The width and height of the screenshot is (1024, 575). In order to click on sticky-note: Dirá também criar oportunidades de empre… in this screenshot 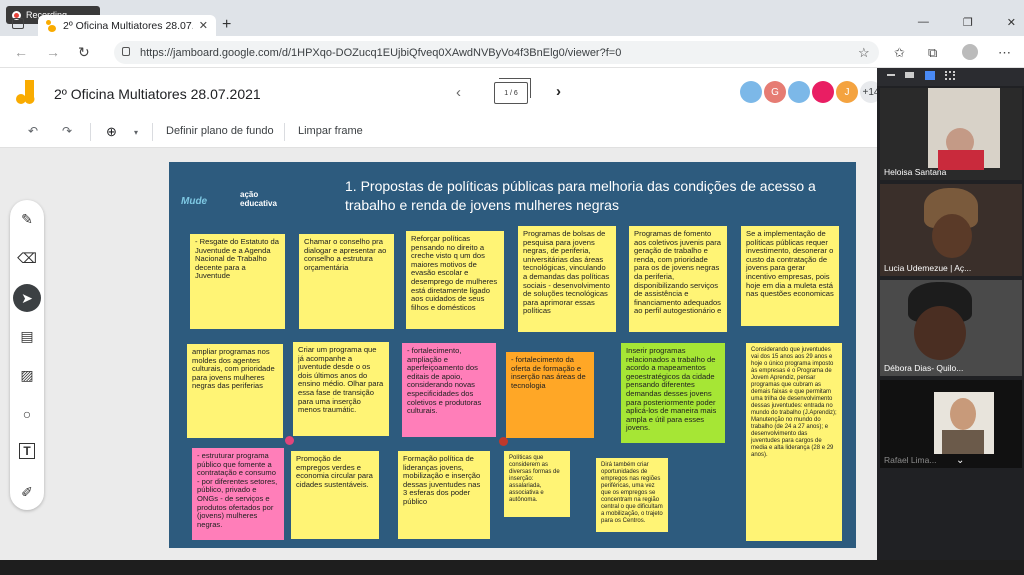, I will do `click(632, 495)`.